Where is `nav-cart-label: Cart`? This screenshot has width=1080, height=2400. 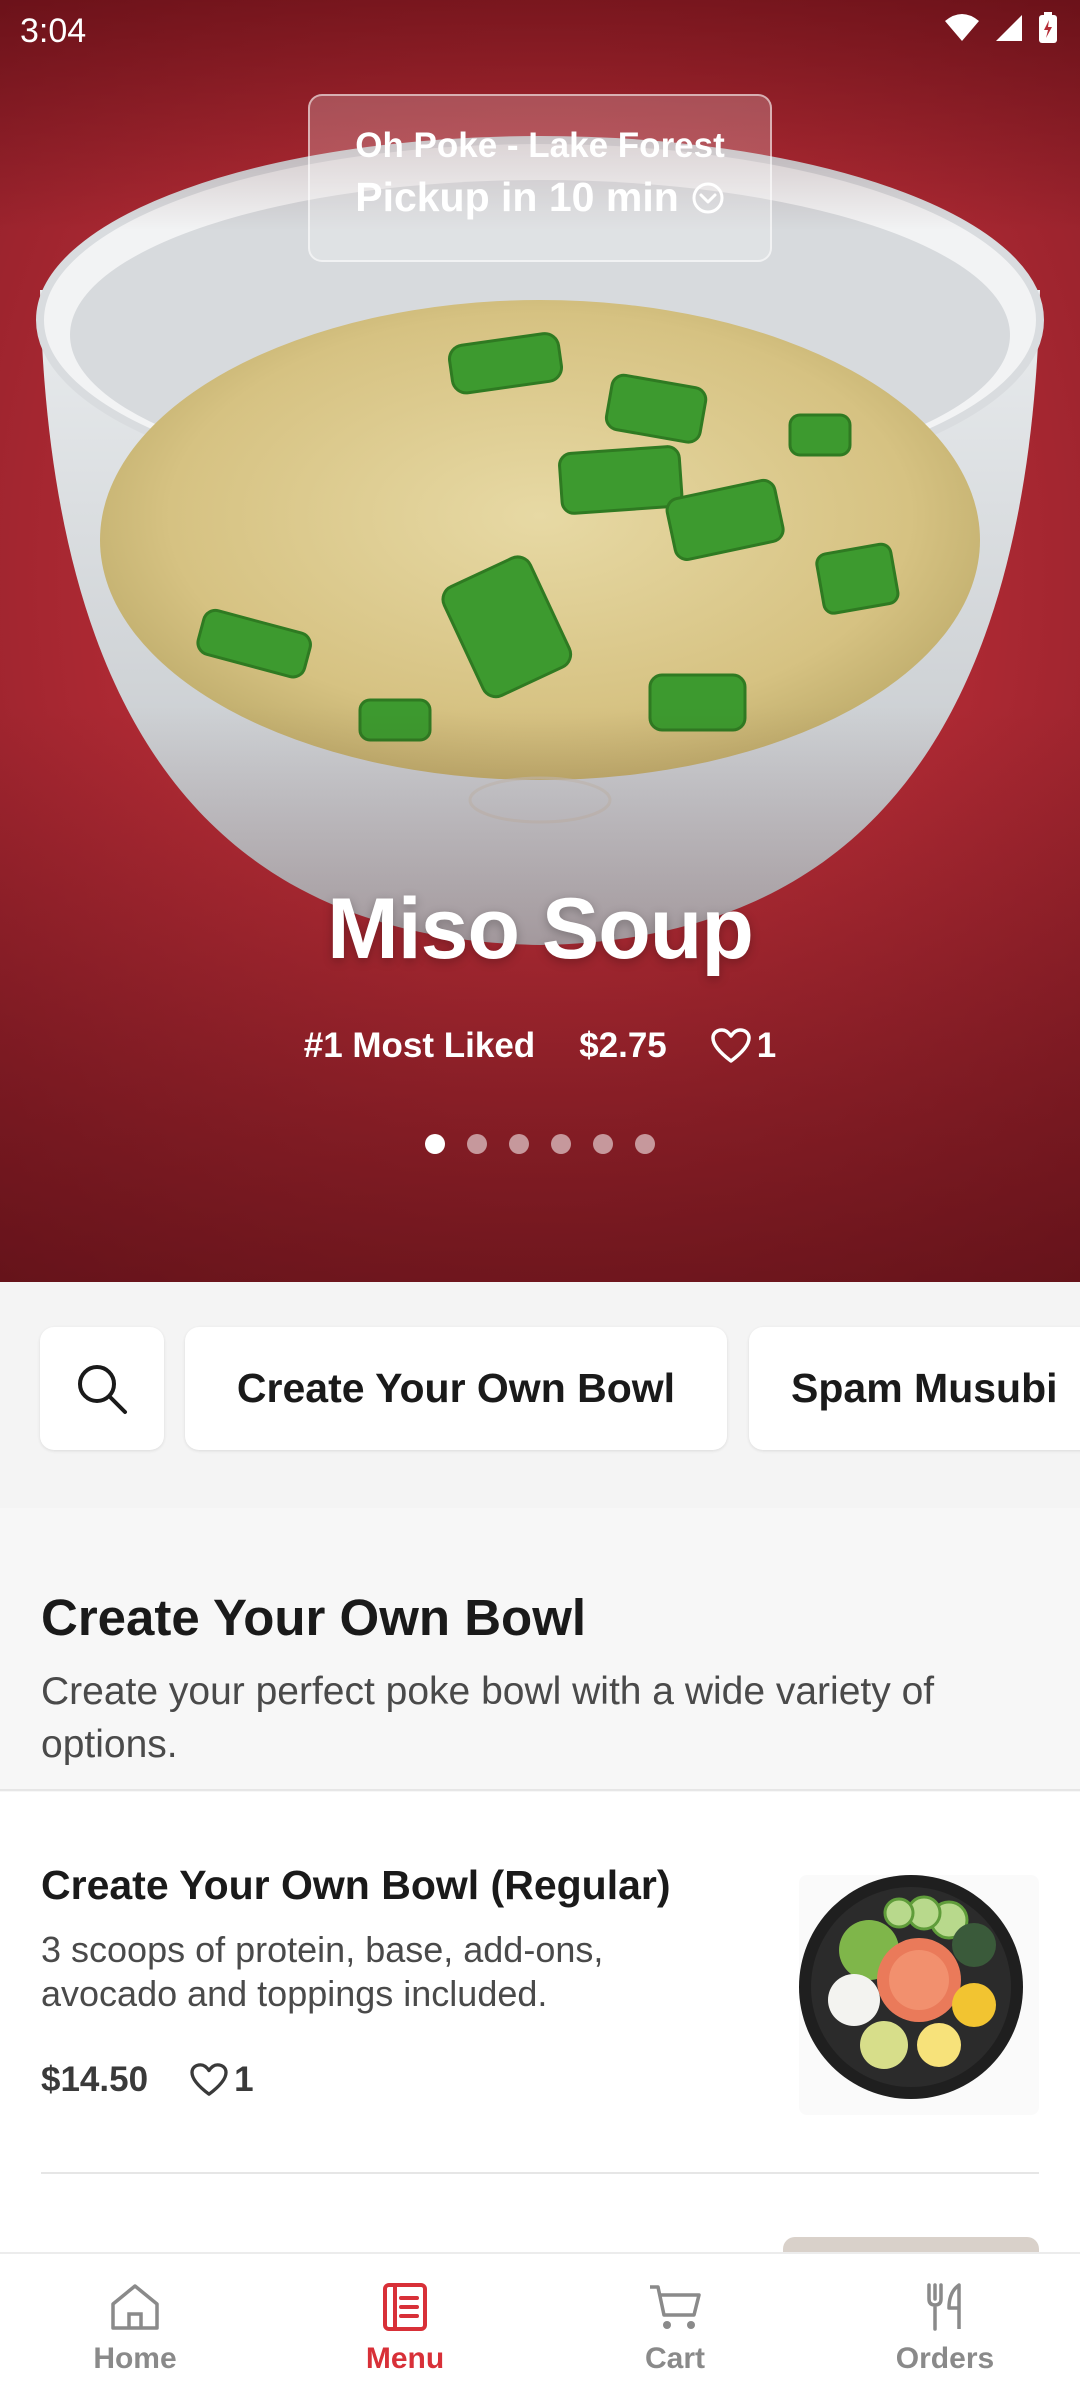 nav-cart-label: Cart is located at coordinates (674, 2358).